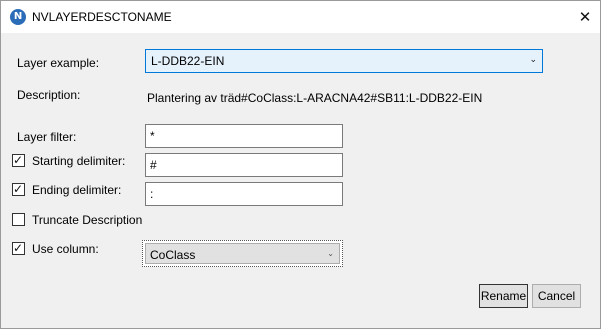 This screenshot has height=329, width=601. I want to click on app-logo-icon: N, so click(18, 17).